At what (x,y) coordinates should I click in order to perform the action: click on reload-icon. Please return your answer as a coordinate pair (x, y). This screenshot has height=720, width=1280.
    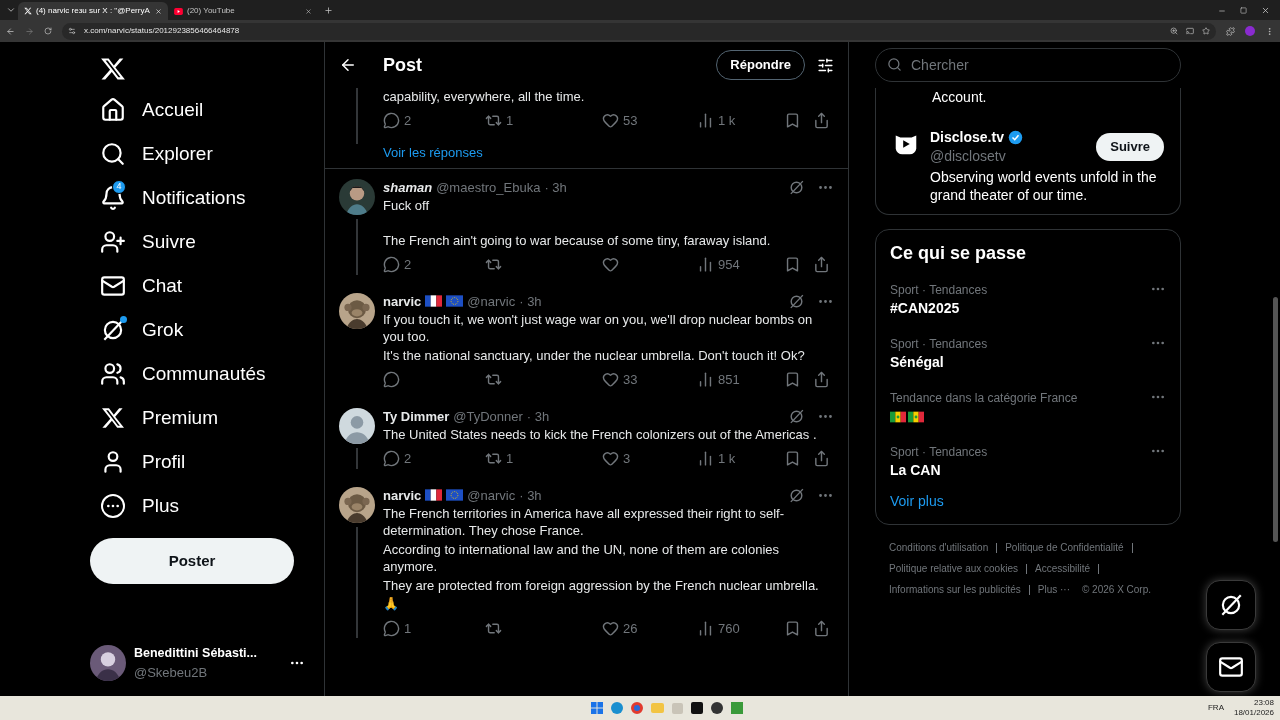
    Looking at the image, I should click on (48, 31).